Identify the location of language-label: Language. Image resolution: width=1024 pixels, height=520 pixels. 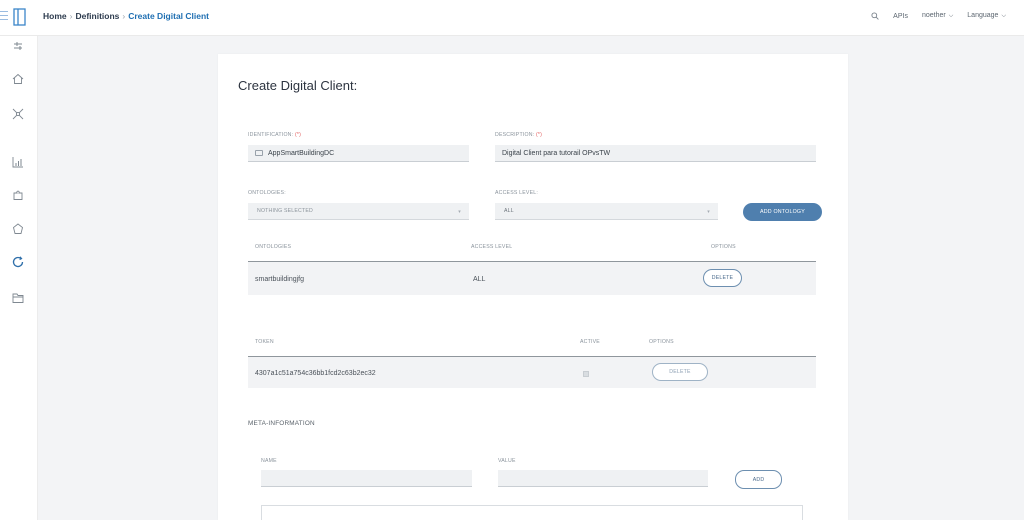
(983, 15).